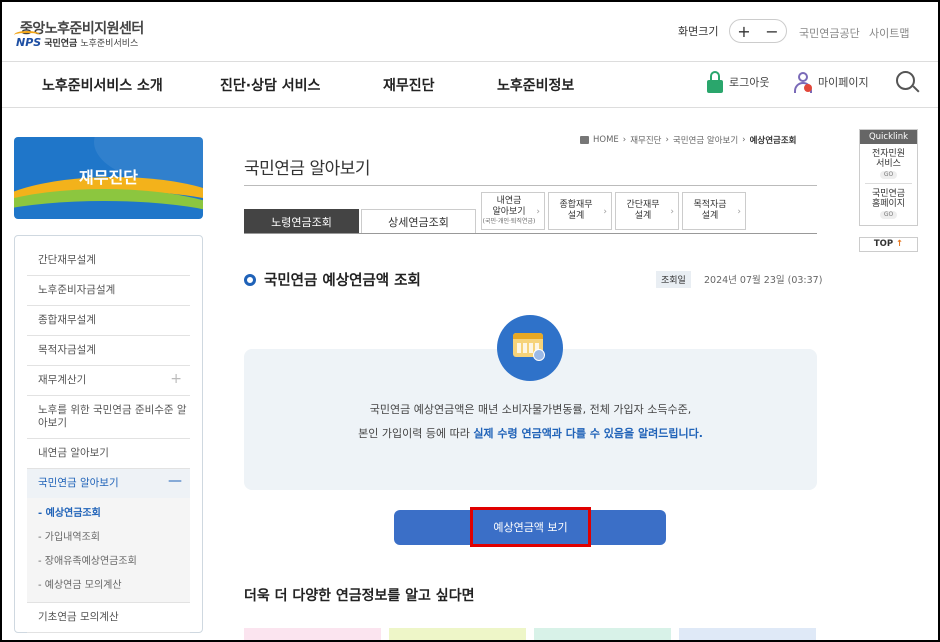 This screenshot has height=642, width=940. I want to click on bullet-ring-icon, so click(250, 279).